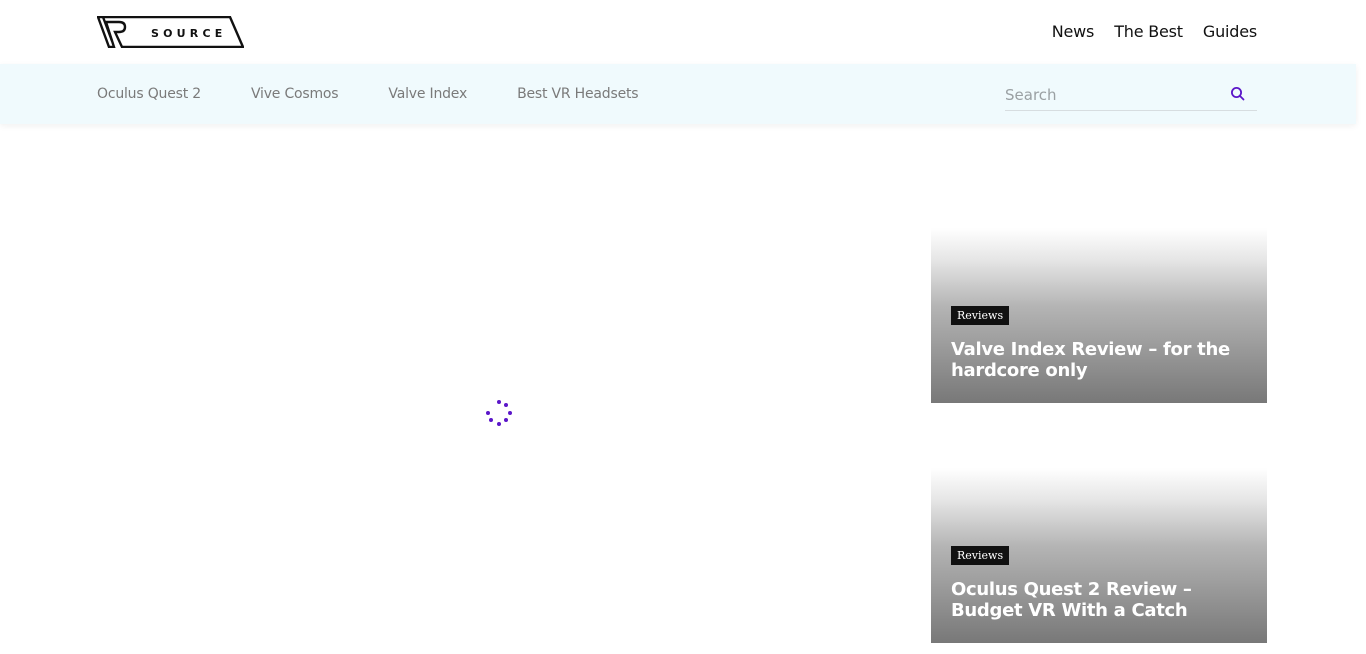  Describe the element at coordinates (188, 33) in the screenshot. I see `svg-text: SOURCE` at that location.